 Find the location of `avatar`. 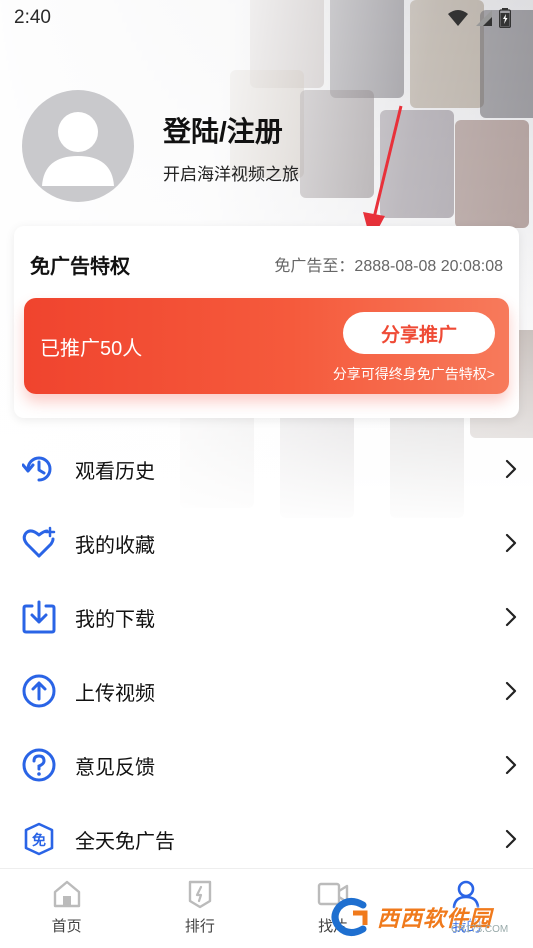

avatar is located at coordinates (78, 146).